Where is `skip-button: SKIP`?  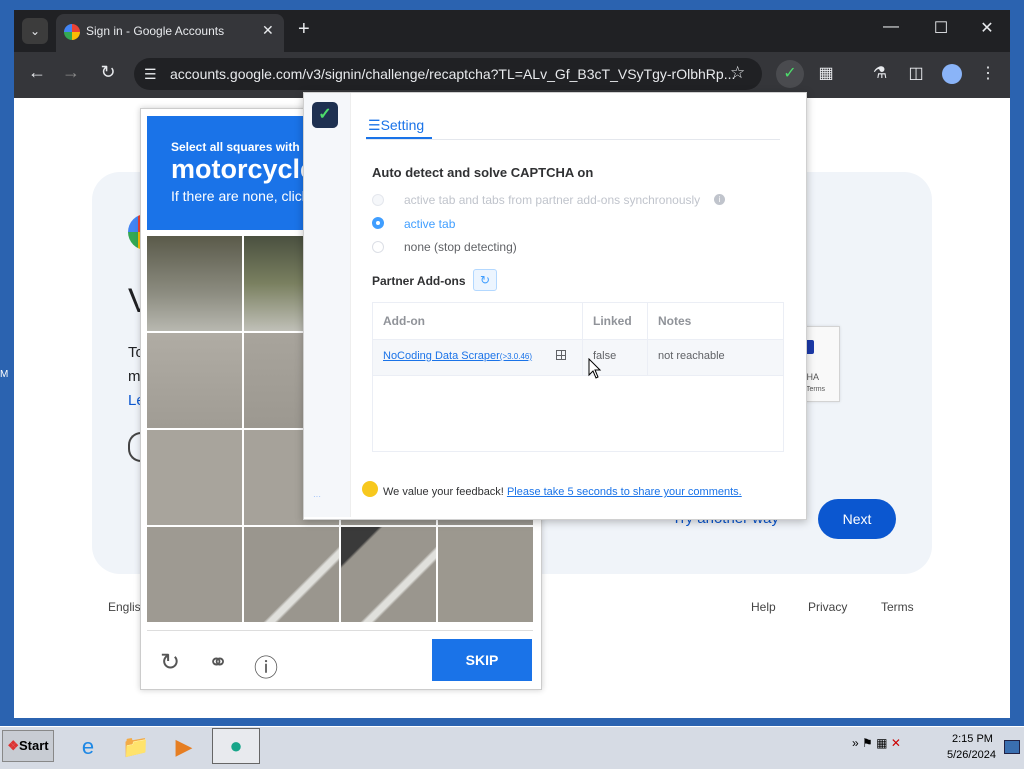 skip-button: SKIP is located at coordinates (482, 660).